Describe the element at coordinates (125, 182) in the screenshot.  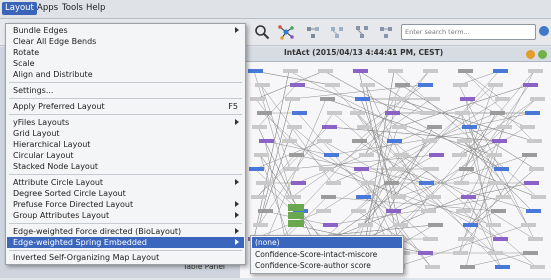
I see `menu-item-attribute-circle-layout: Attribute Circle Layout` at that location.